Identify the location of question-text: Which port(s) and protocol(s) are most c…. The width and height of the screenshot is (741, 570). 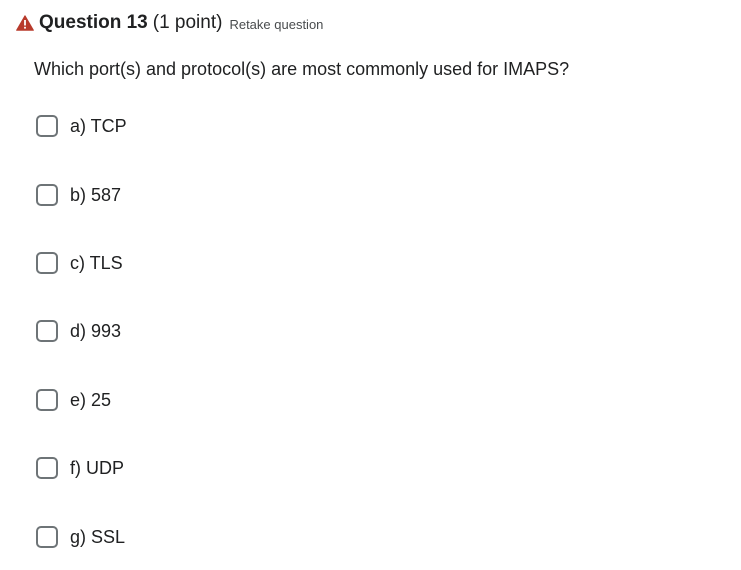
(302, 69).